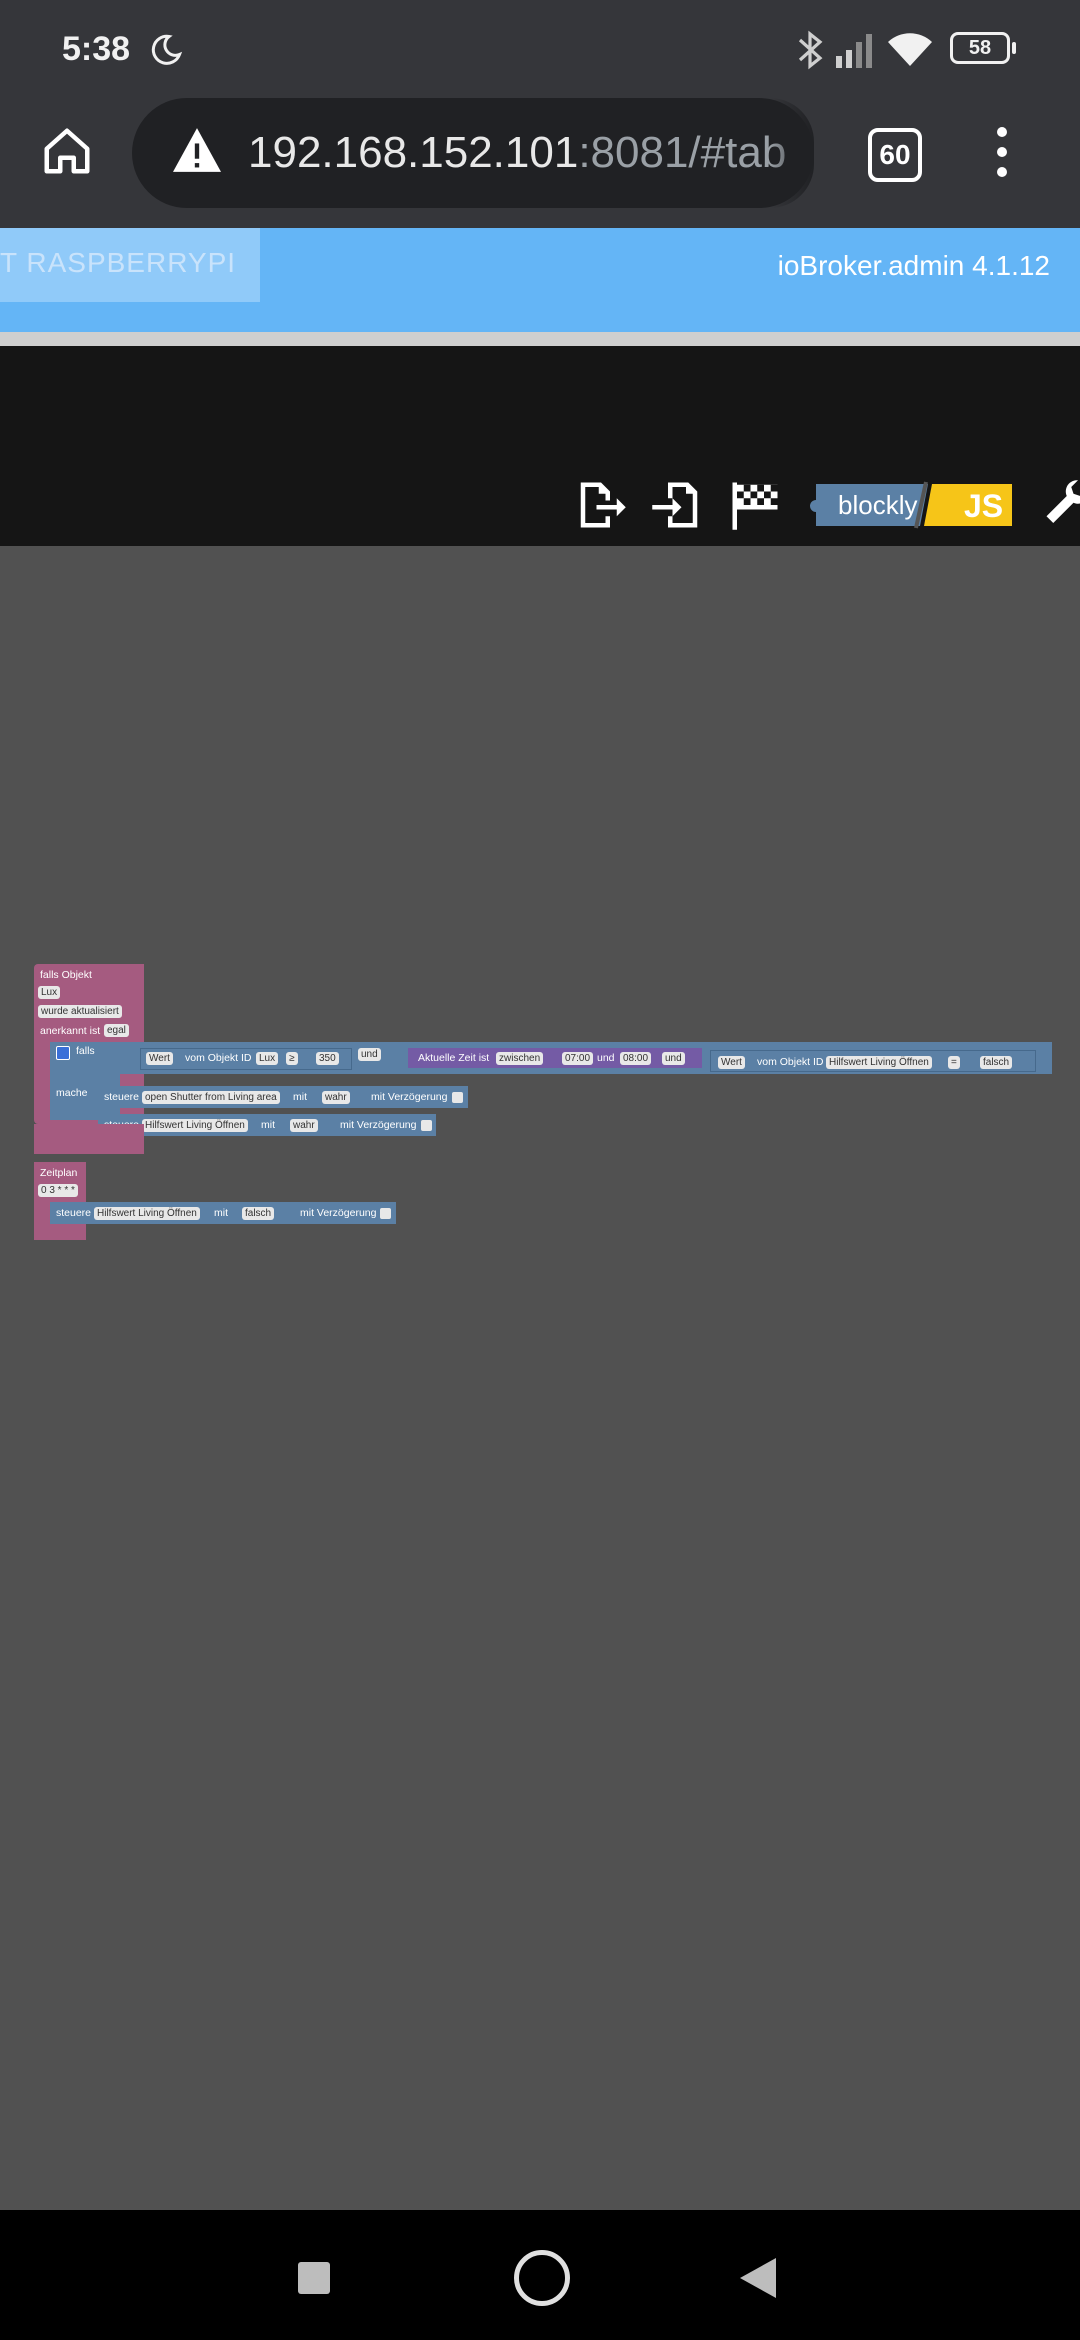  I want to click on action-1-verb: steuere, so click(122, 1097).